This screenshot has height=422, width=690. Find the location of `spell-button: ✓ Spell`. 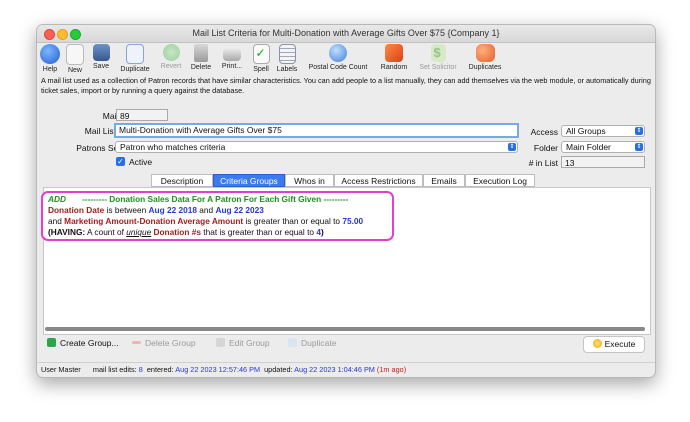

spell-button: ✓ Spell is located at coordinates (261, 60).